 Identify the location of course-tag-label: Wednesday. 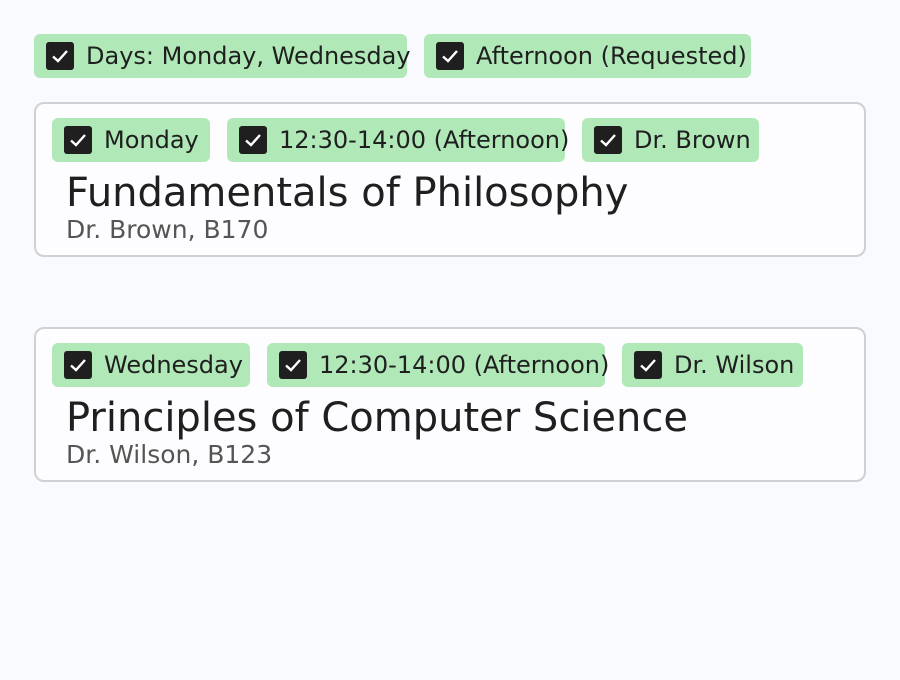
(173, 365).